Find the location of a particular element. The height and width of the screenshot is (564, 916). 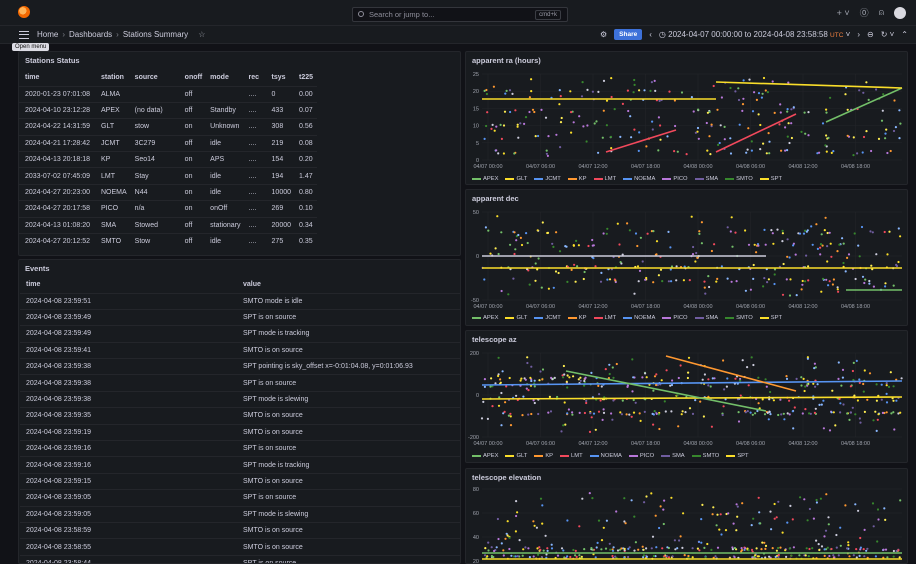

table-cell: 3C279 is located at coordinates (155, 143).